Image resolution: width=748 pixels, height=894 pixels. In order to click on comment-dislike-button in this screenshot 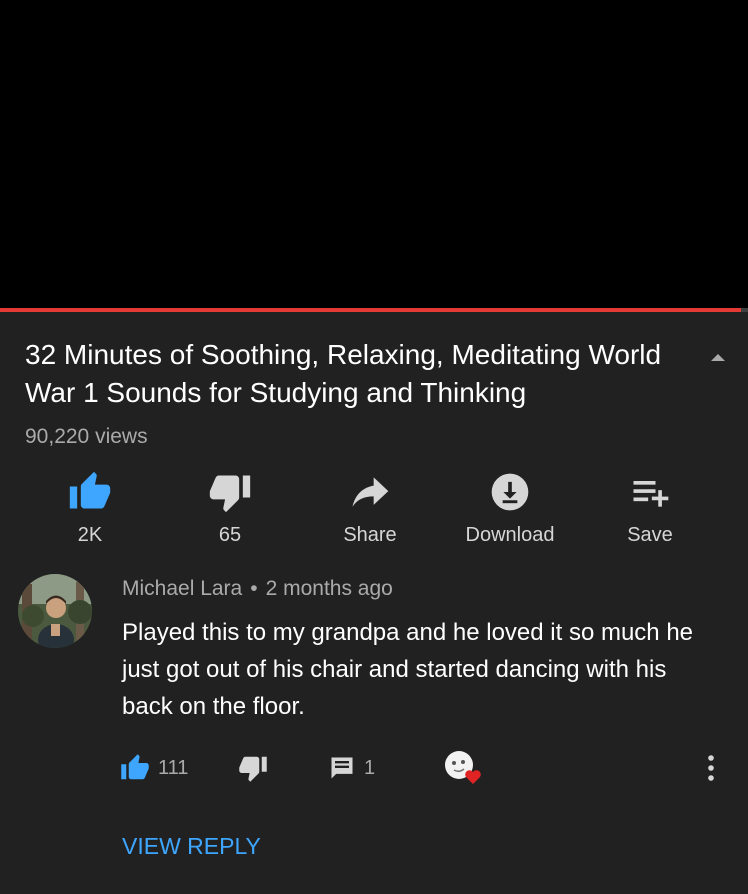, I will do `click(253, 768)`.